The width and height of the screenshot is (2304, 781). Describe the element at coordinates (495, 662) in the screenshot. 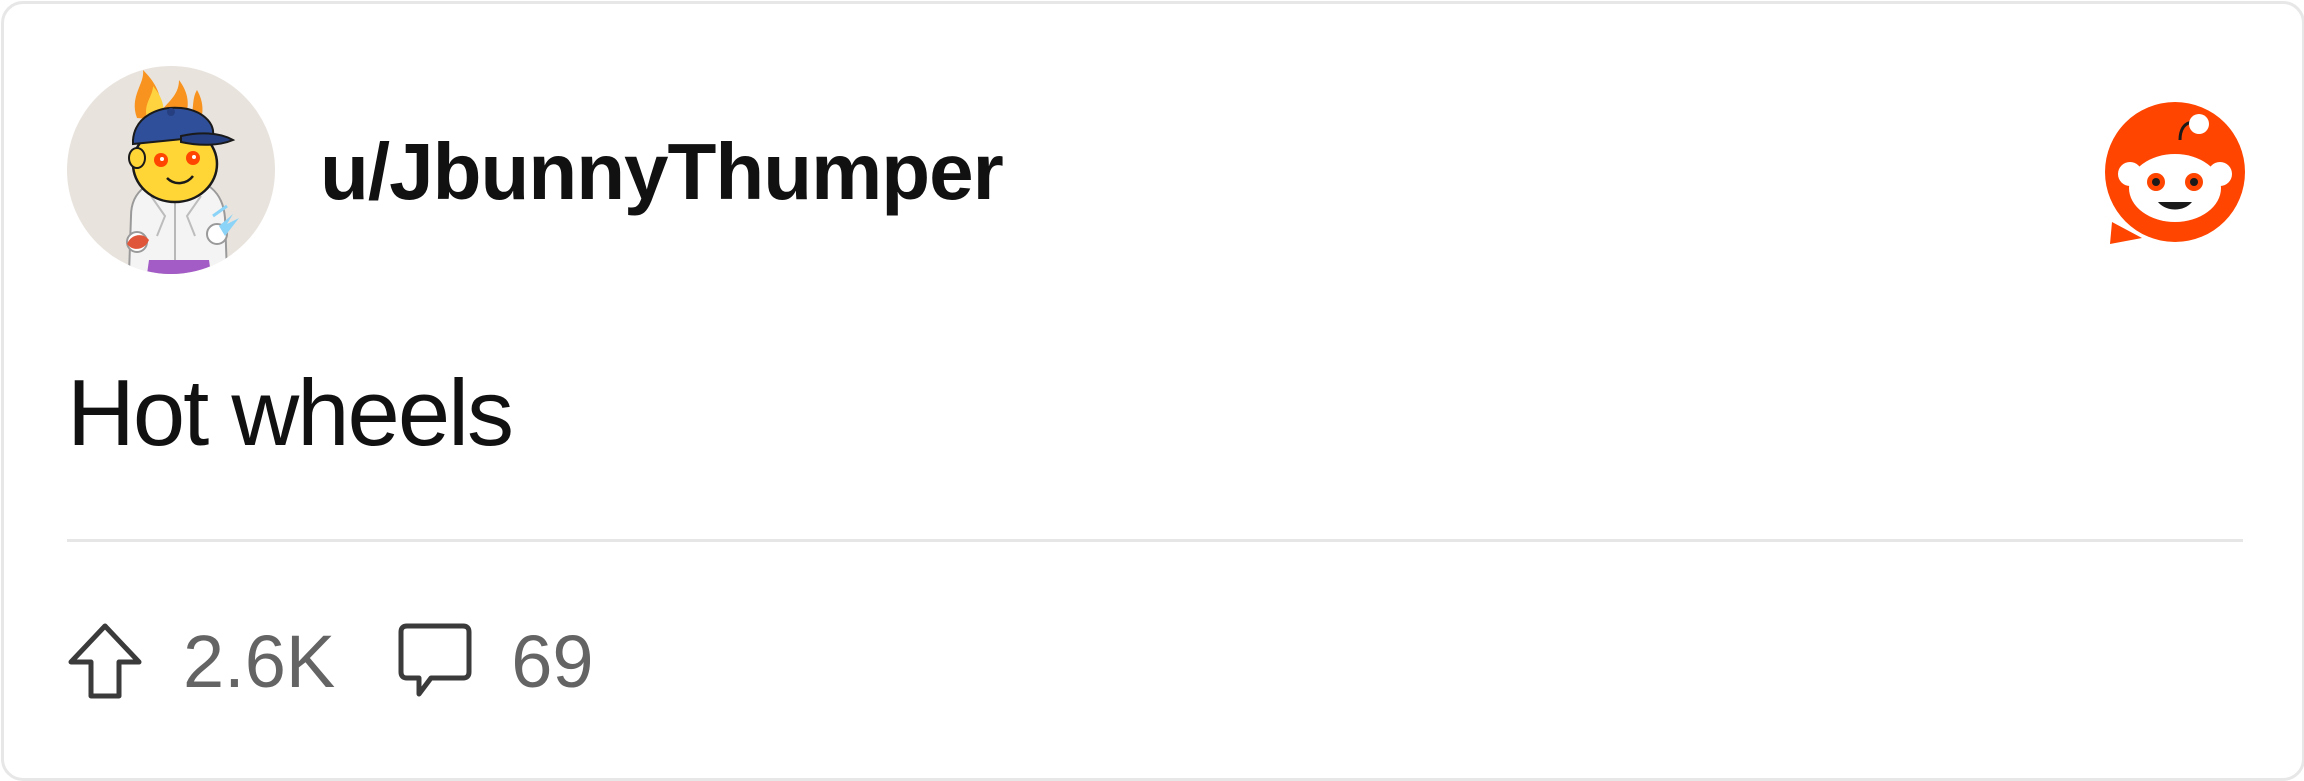

I see `comments-button: 69` at that location.